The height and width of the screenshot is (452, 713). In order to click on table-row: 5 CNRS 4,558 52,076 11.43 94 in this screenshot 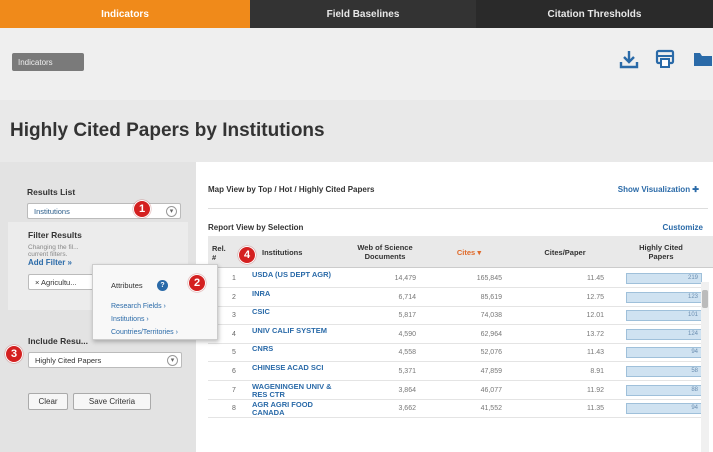, I will do `click(458, 353)`.